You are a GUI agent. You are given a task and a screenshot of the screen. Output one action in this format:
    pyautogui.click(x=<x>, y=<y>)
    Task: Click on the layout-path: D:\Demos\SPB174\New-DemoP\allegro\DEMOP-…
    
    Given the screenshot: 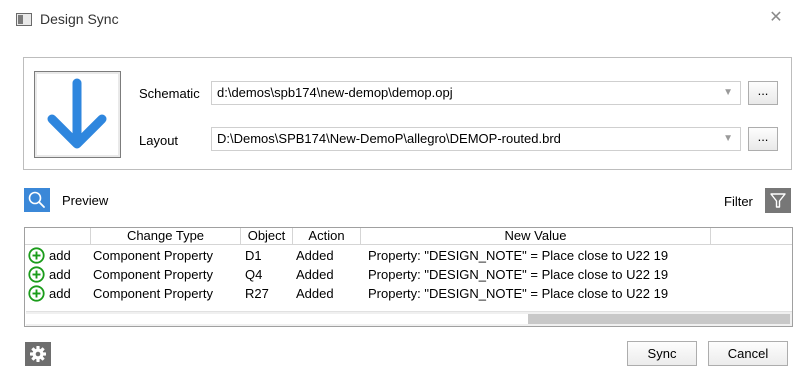 What is the action you would take?
    pyautogui.click(x=389, y=138)
    